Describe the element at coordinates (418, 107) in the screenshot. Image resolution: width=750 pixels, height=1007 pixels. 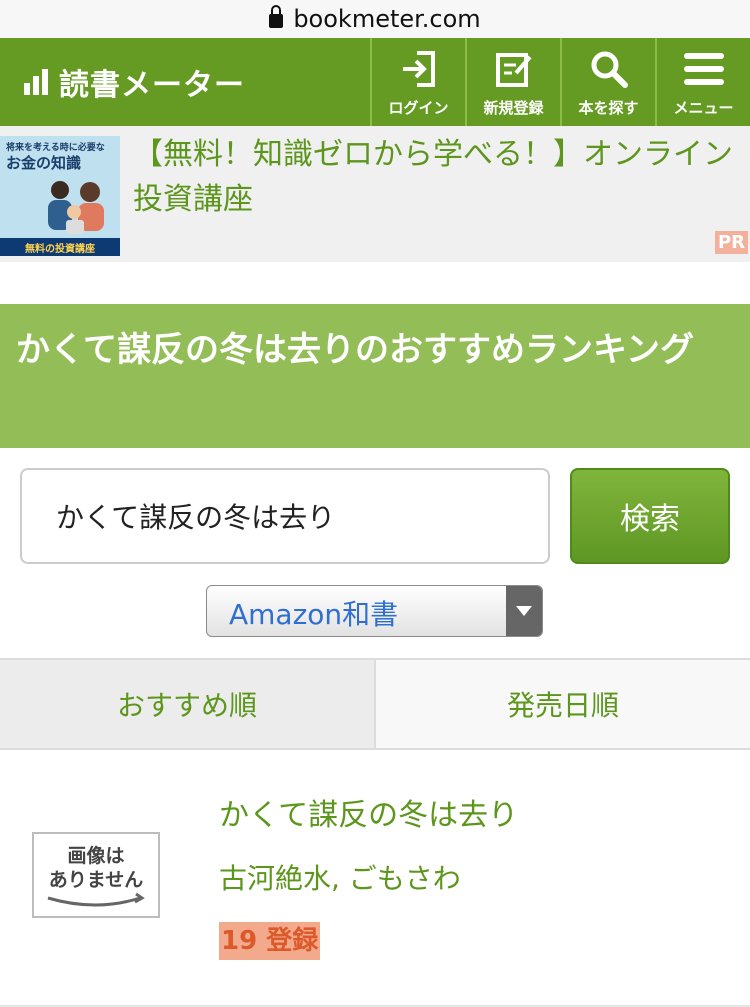
I see `login-label: ログイン` at that location.